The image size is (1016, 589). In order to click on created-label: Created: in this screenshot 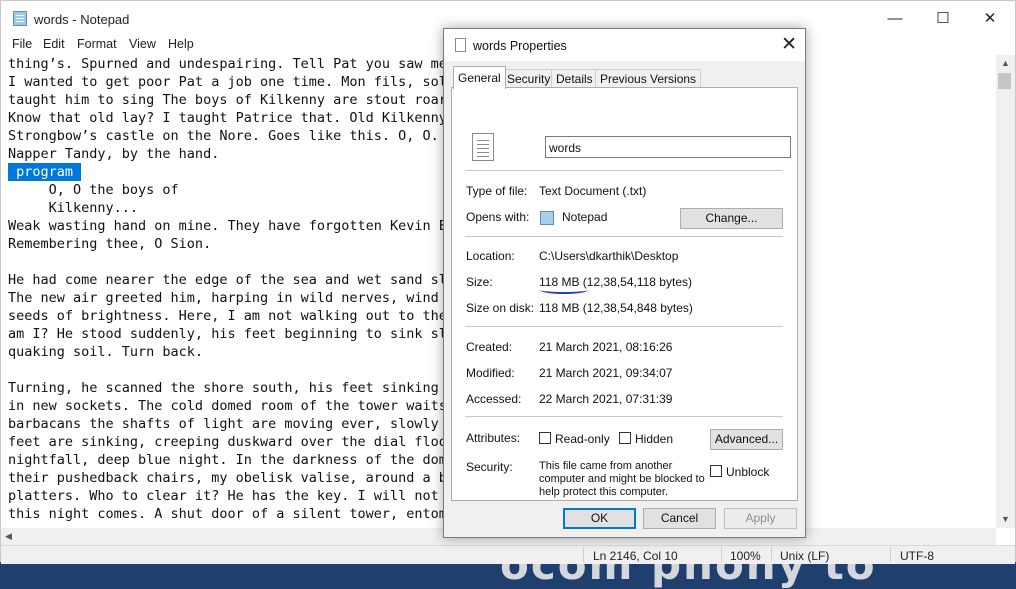, I will do `click(489, 347)`.